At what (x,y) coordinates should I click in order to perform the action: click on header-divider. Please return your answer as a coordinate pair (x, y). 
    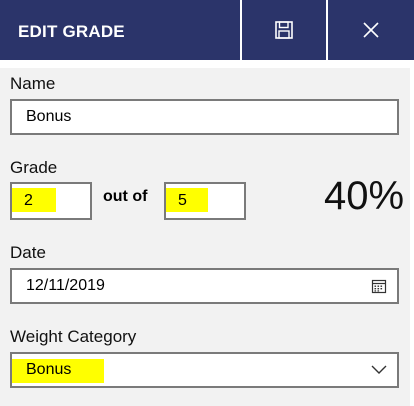
    Looking at the image, I should click on (207, 64).